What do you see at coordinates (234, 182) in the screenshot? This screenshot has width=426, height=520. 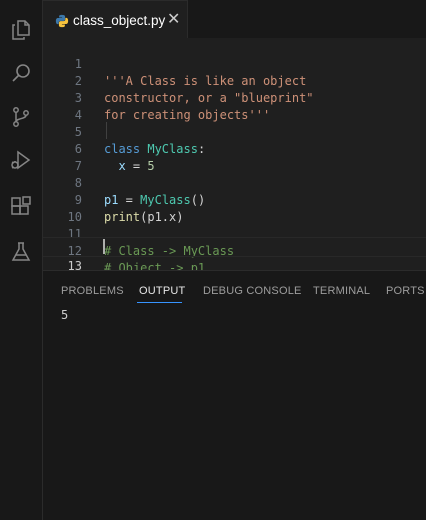 I see `code-line: 8 p1 = MyClass()` at bounding box center [234, 182].